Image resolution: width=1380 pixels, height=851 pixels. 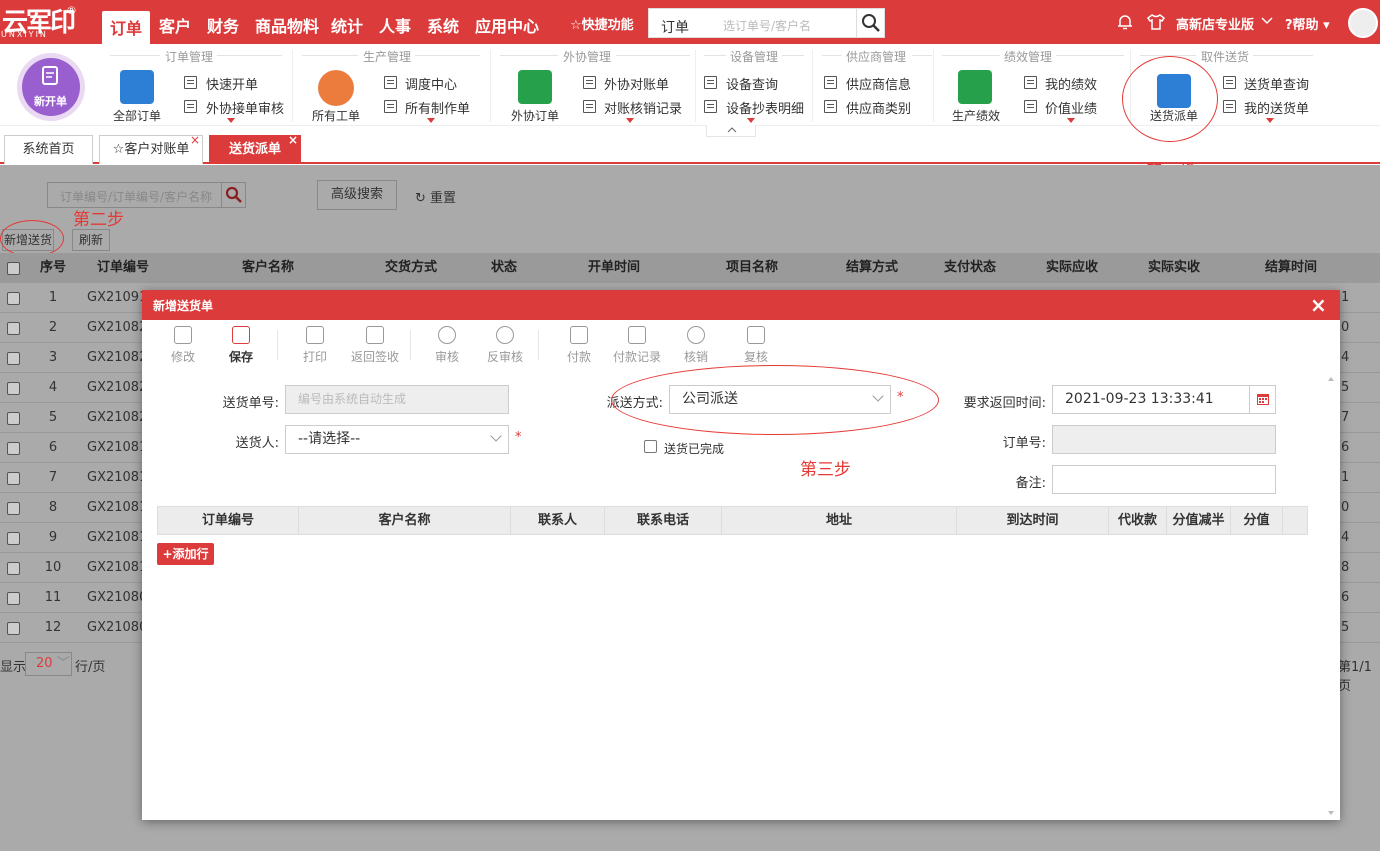 What do you see at coordinates (151, 148) in the screenshot?
I see `tab-customer-statement: ☆客户对账单 ×` at bounding box center [151, 148].